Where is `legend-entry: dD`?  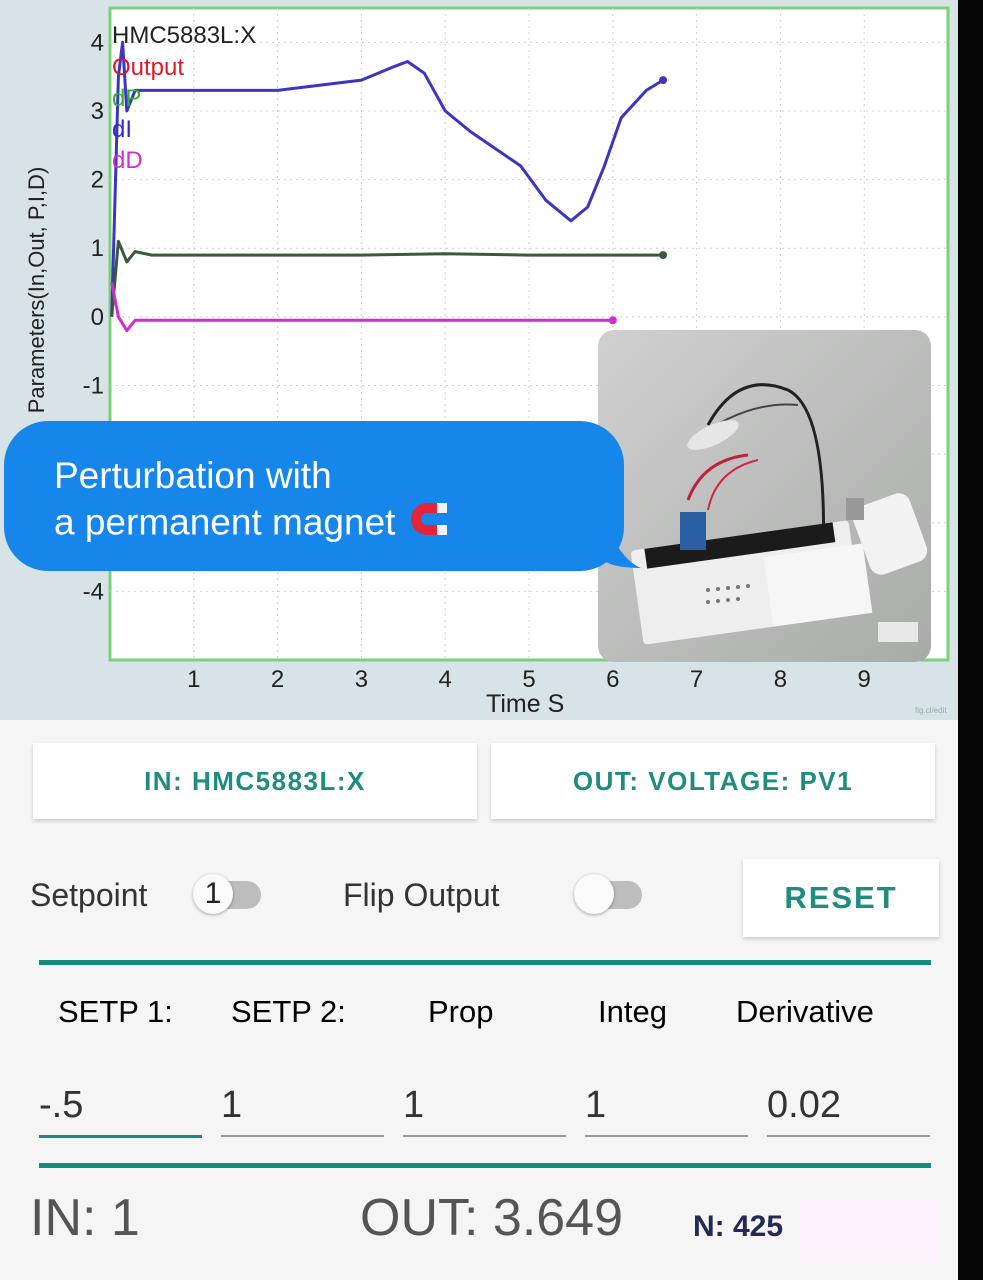 legend-entry: dD is located at coordinates (127, 160).